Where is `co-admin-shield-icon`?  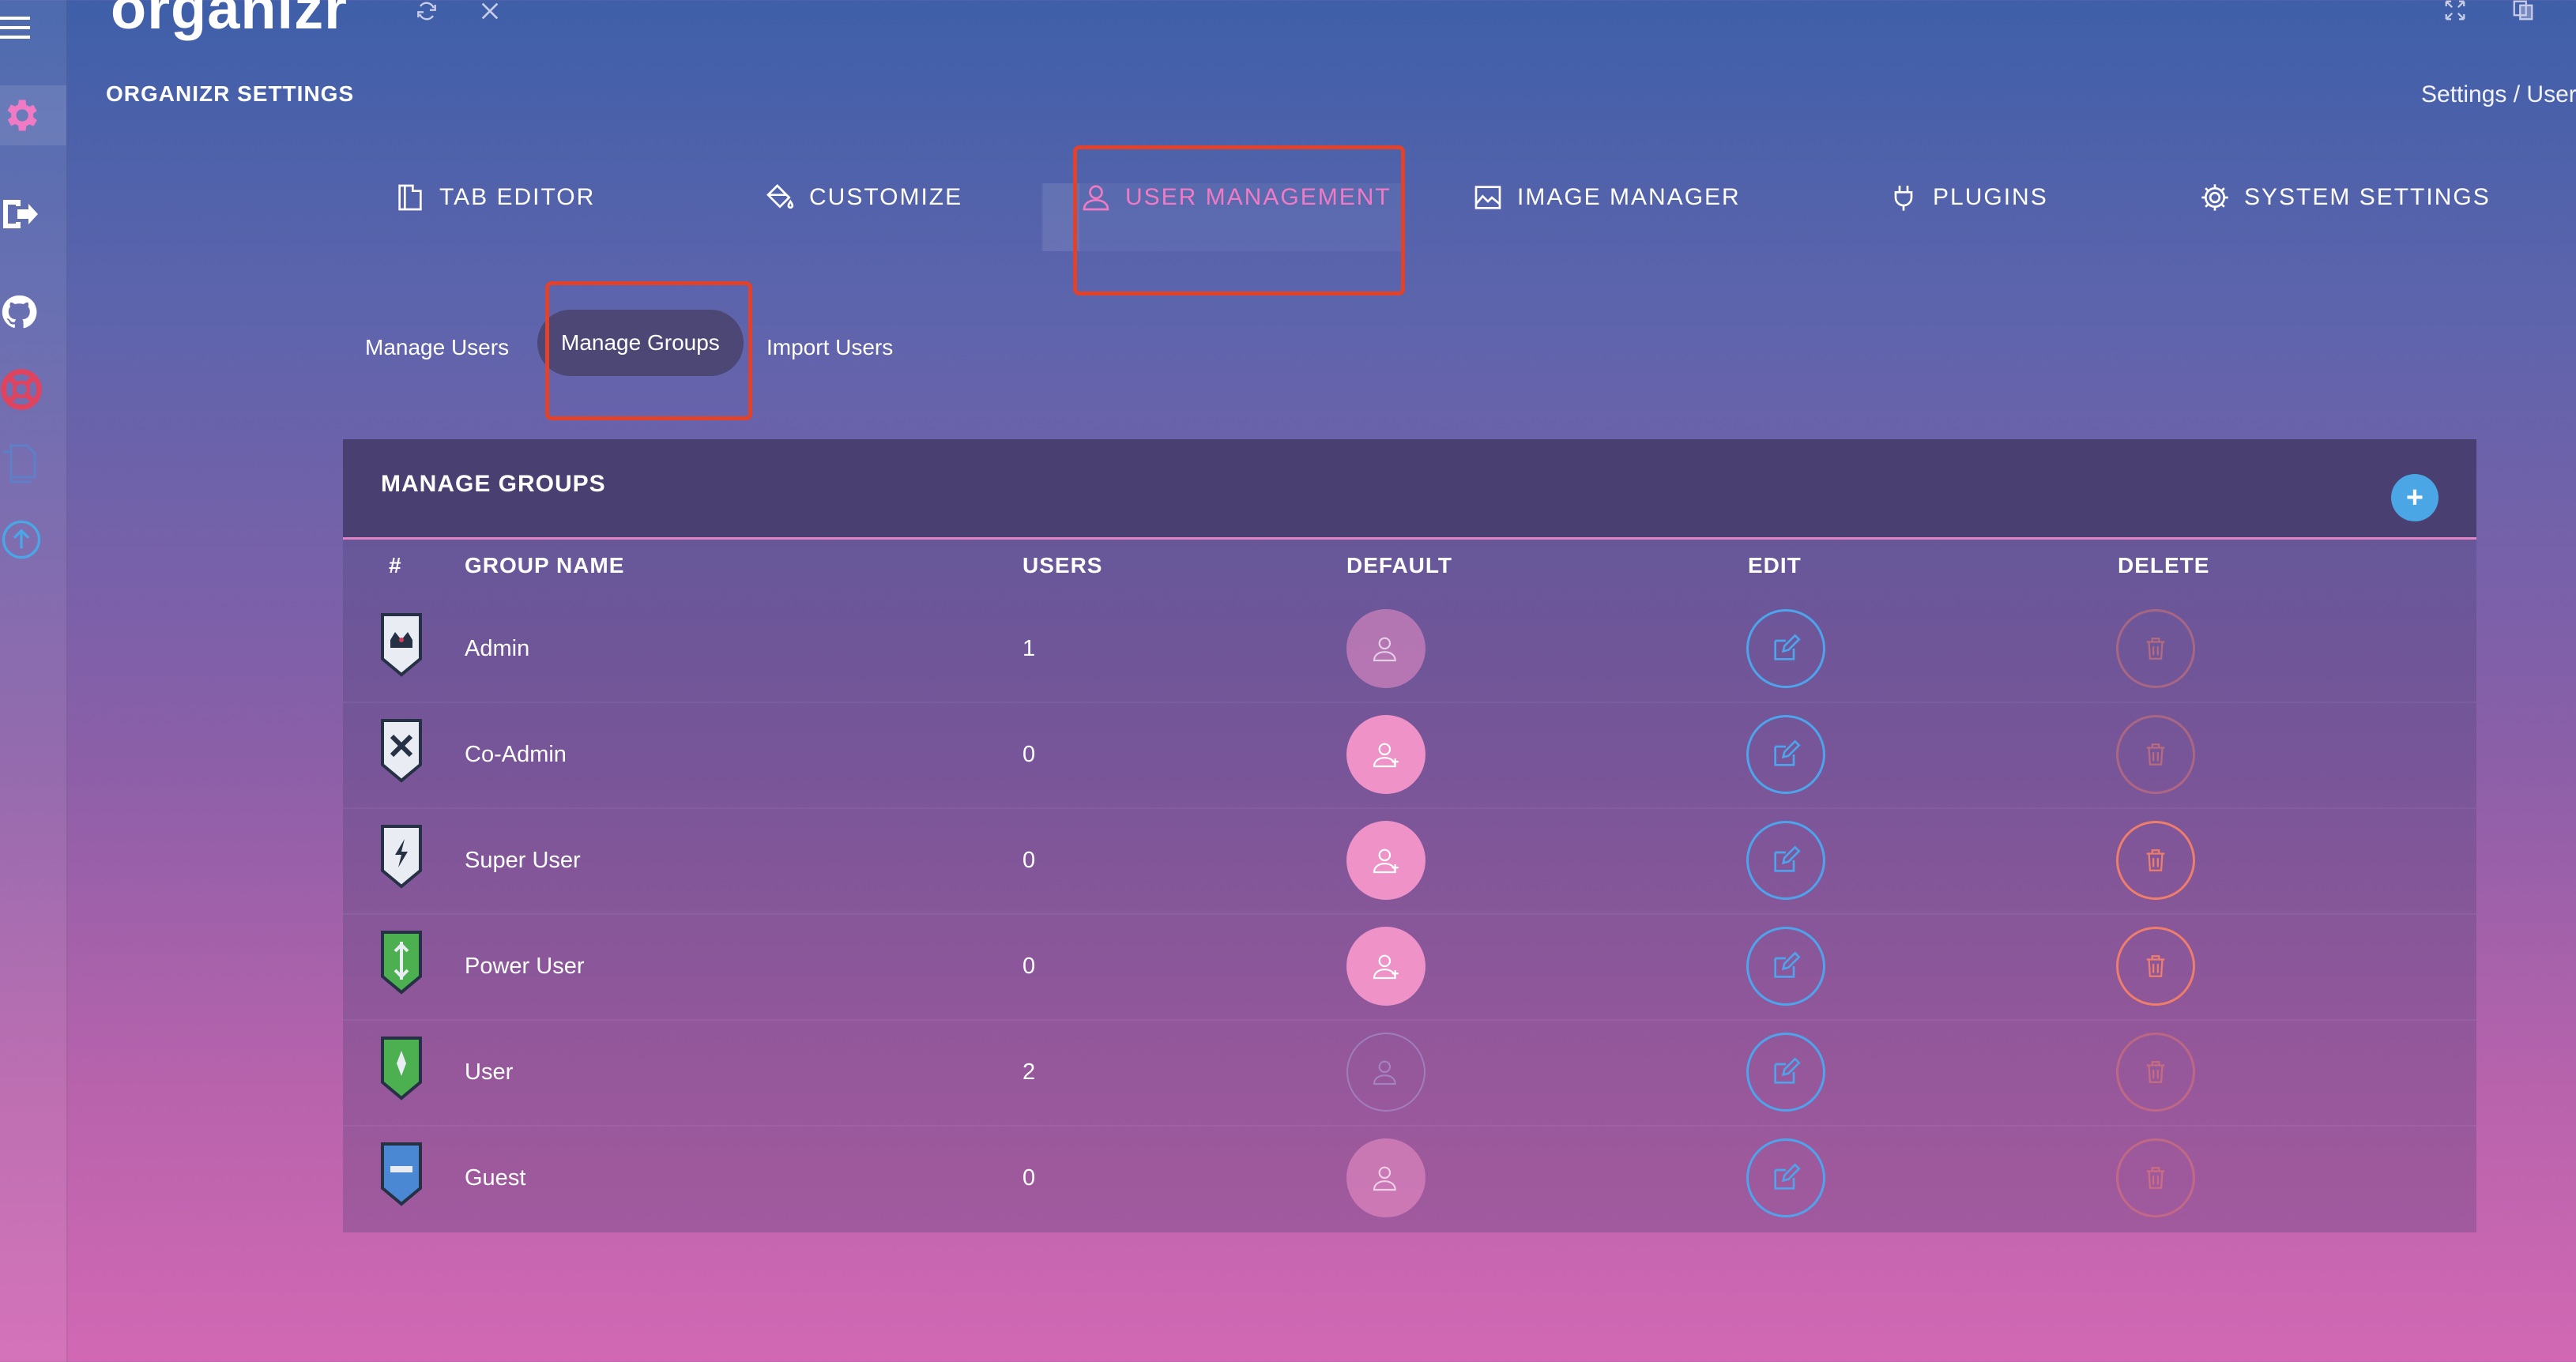 co-admin-shield-icon is located at coordinates (401, 751).